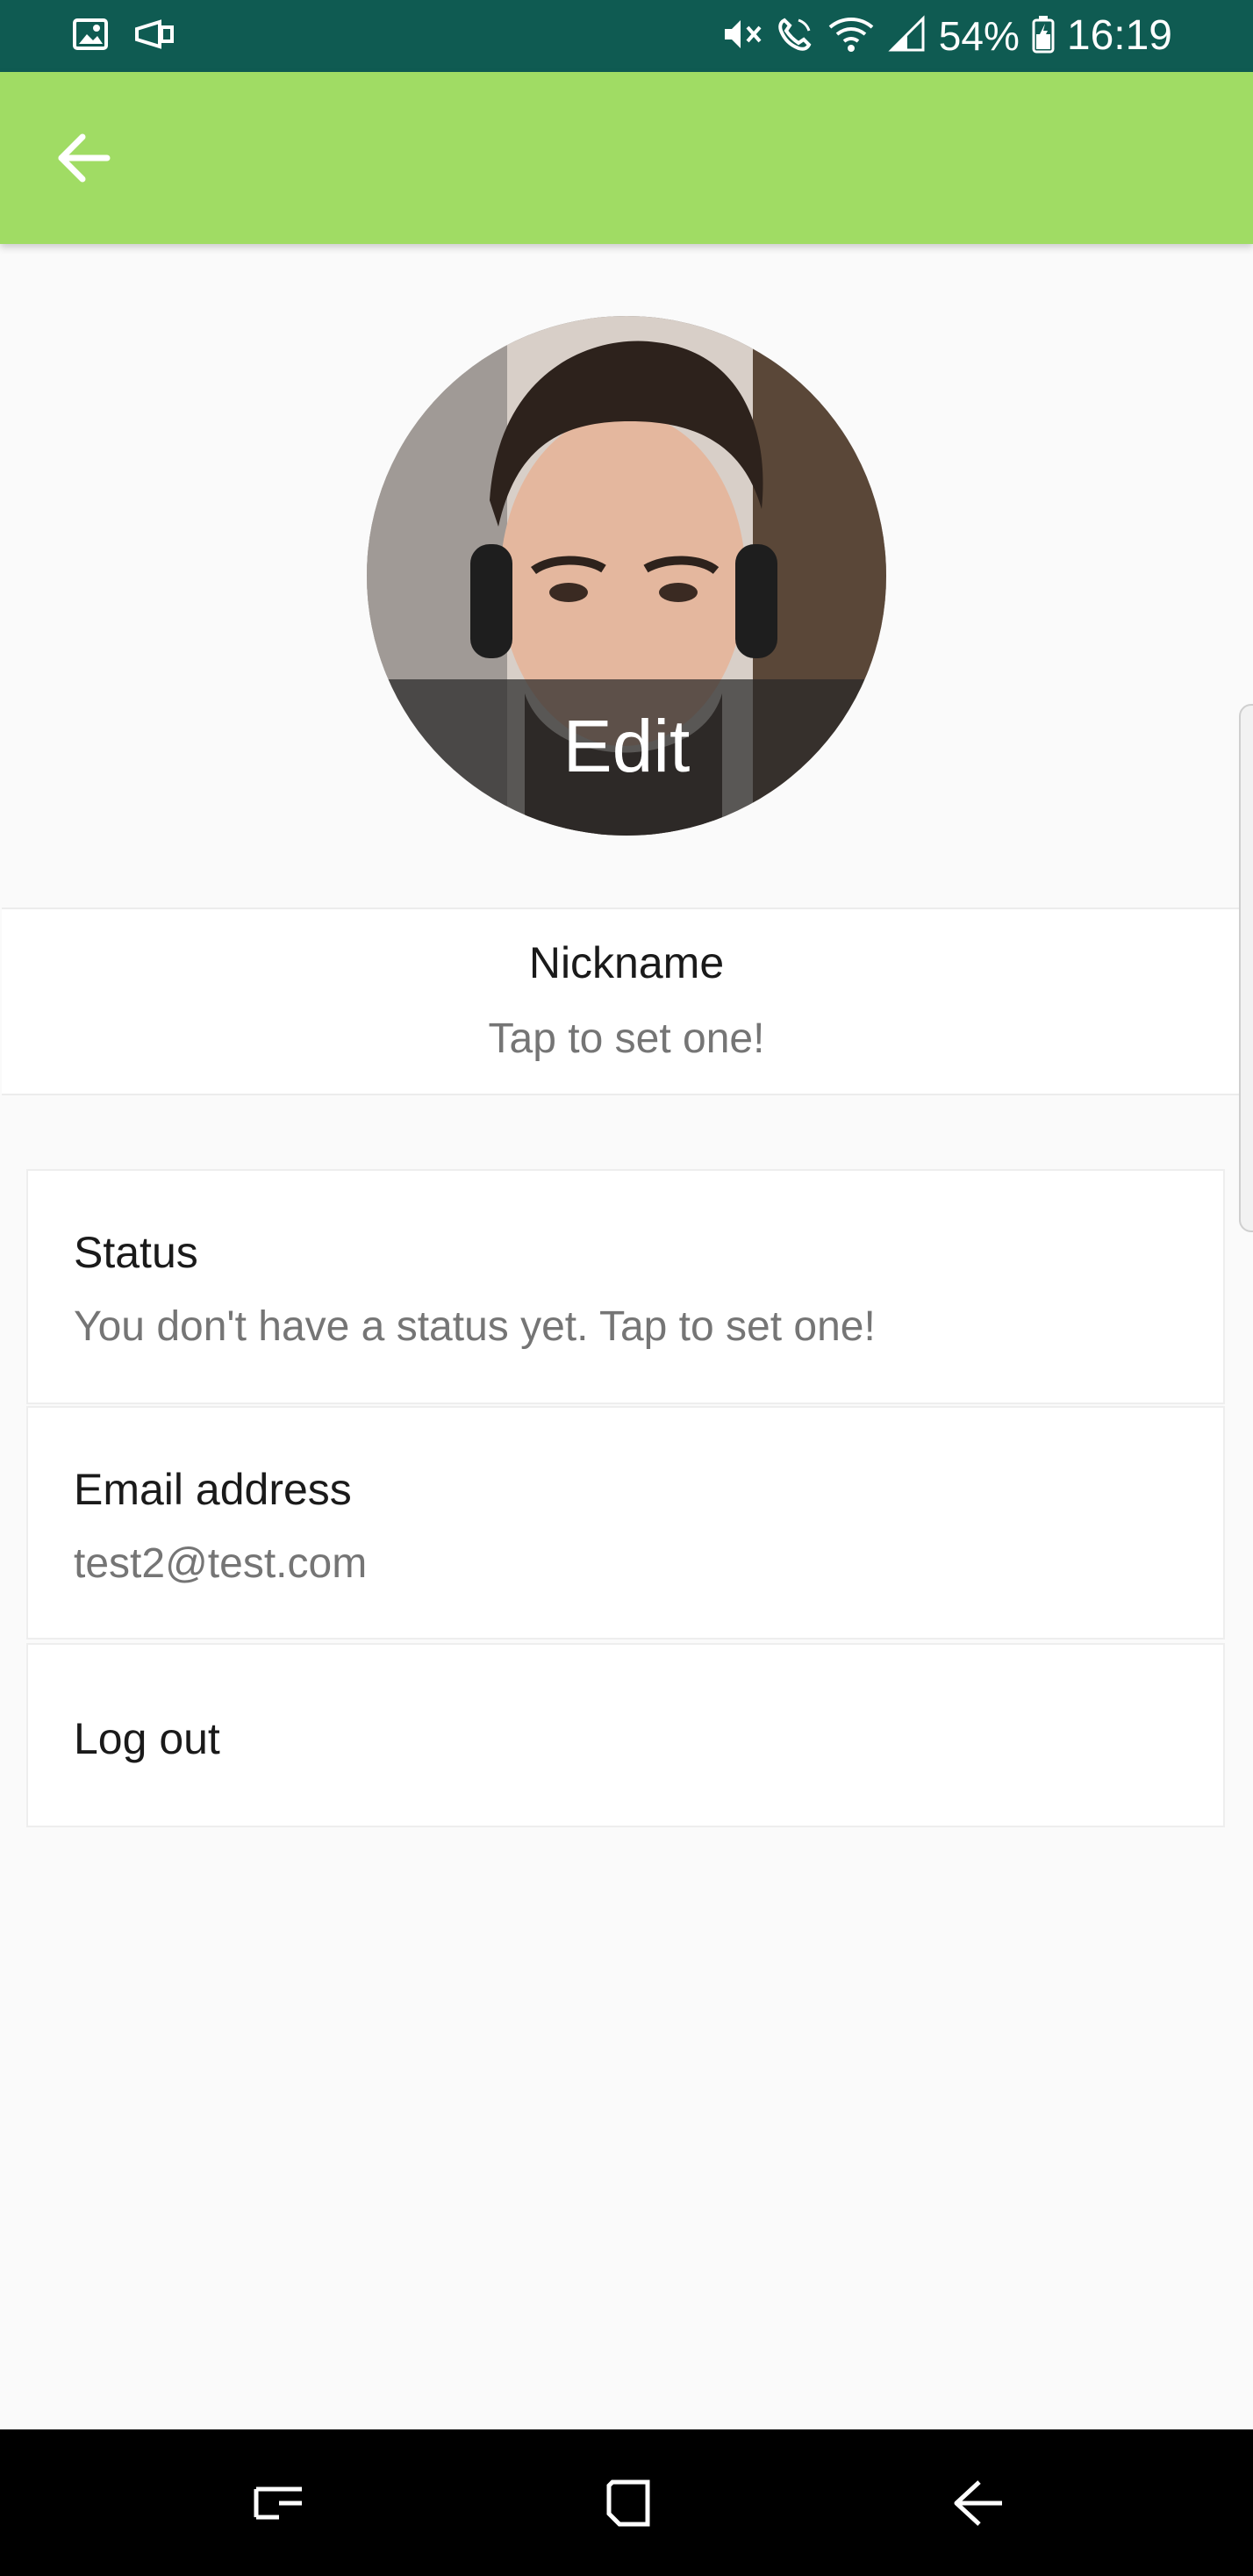 The height and width of the screenshot is (2576, 1253). What do you see at coordinates (90, 36) in the screenshot?
I see `gallery-icon` at bounding box center [90, 36].